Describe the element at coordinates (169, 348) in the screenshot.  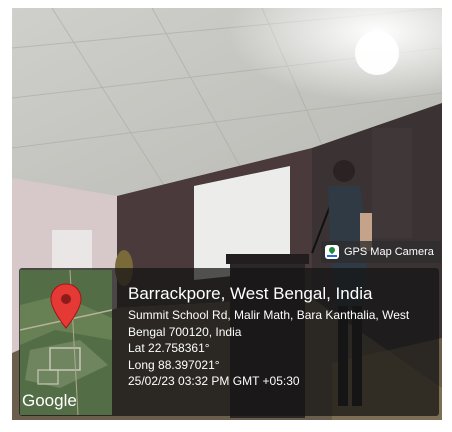
I see `latitude: Lat 22.758361°` at that location.